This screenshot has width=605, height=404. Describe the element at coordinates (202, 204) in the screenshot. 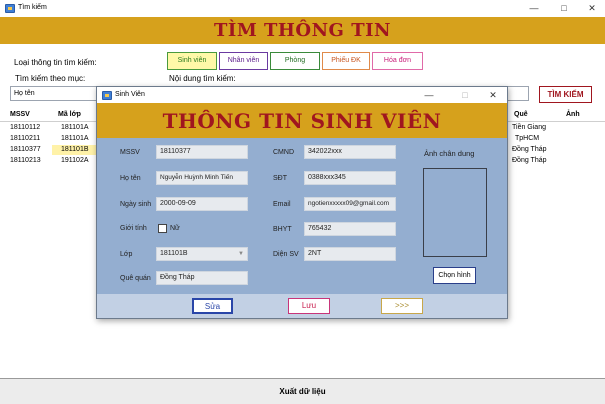

I see `ngaysinh-field: 2000-09-09` at that location.